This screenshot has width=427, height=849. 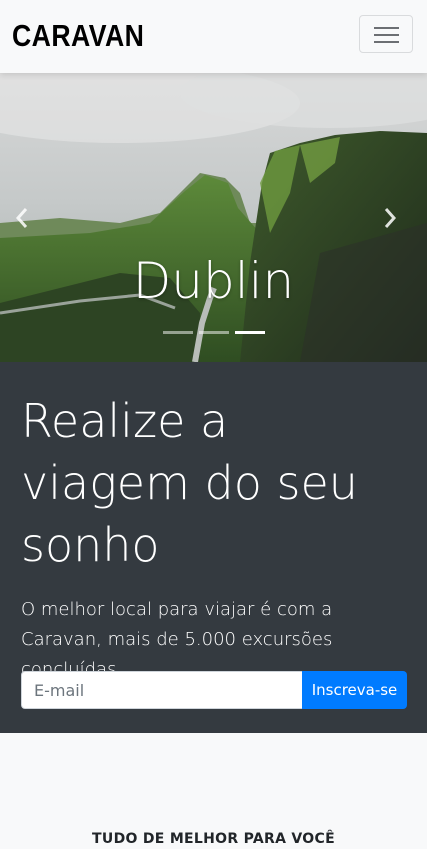 I want to click on subscribe-button: Inscreva-se, so click(x=354, y=690).